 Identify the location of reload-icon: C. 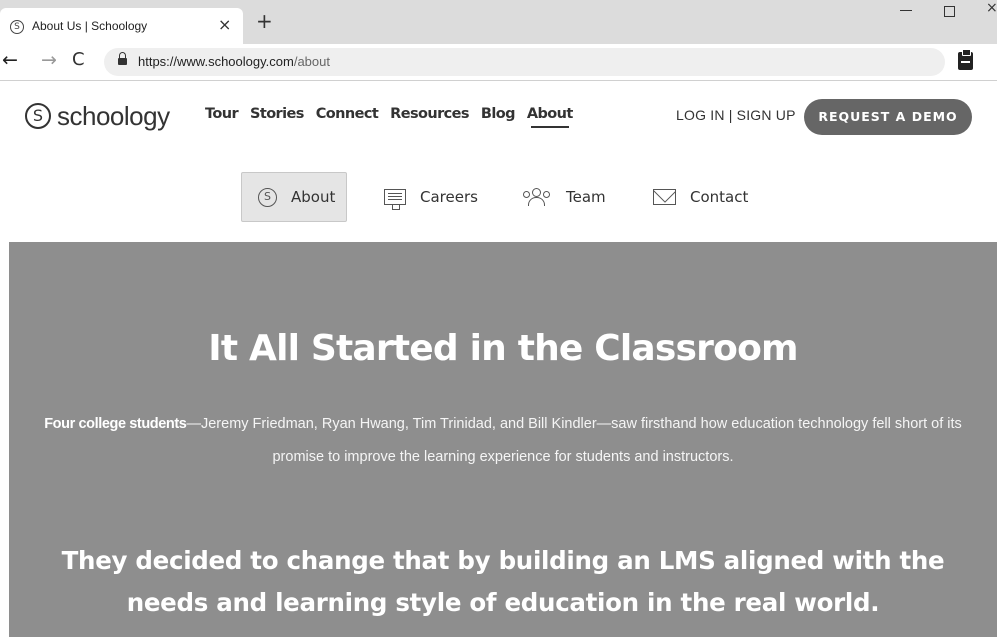
(78, 59).